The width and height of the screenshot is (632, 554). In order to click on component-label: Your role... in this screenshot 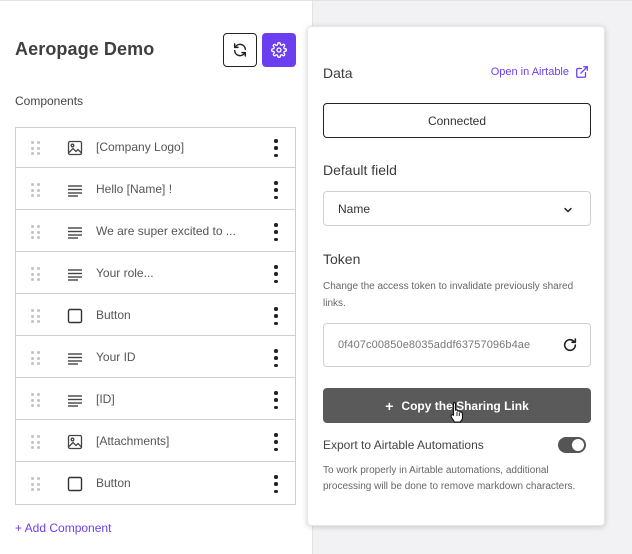, I will do `click(125, 273)`.